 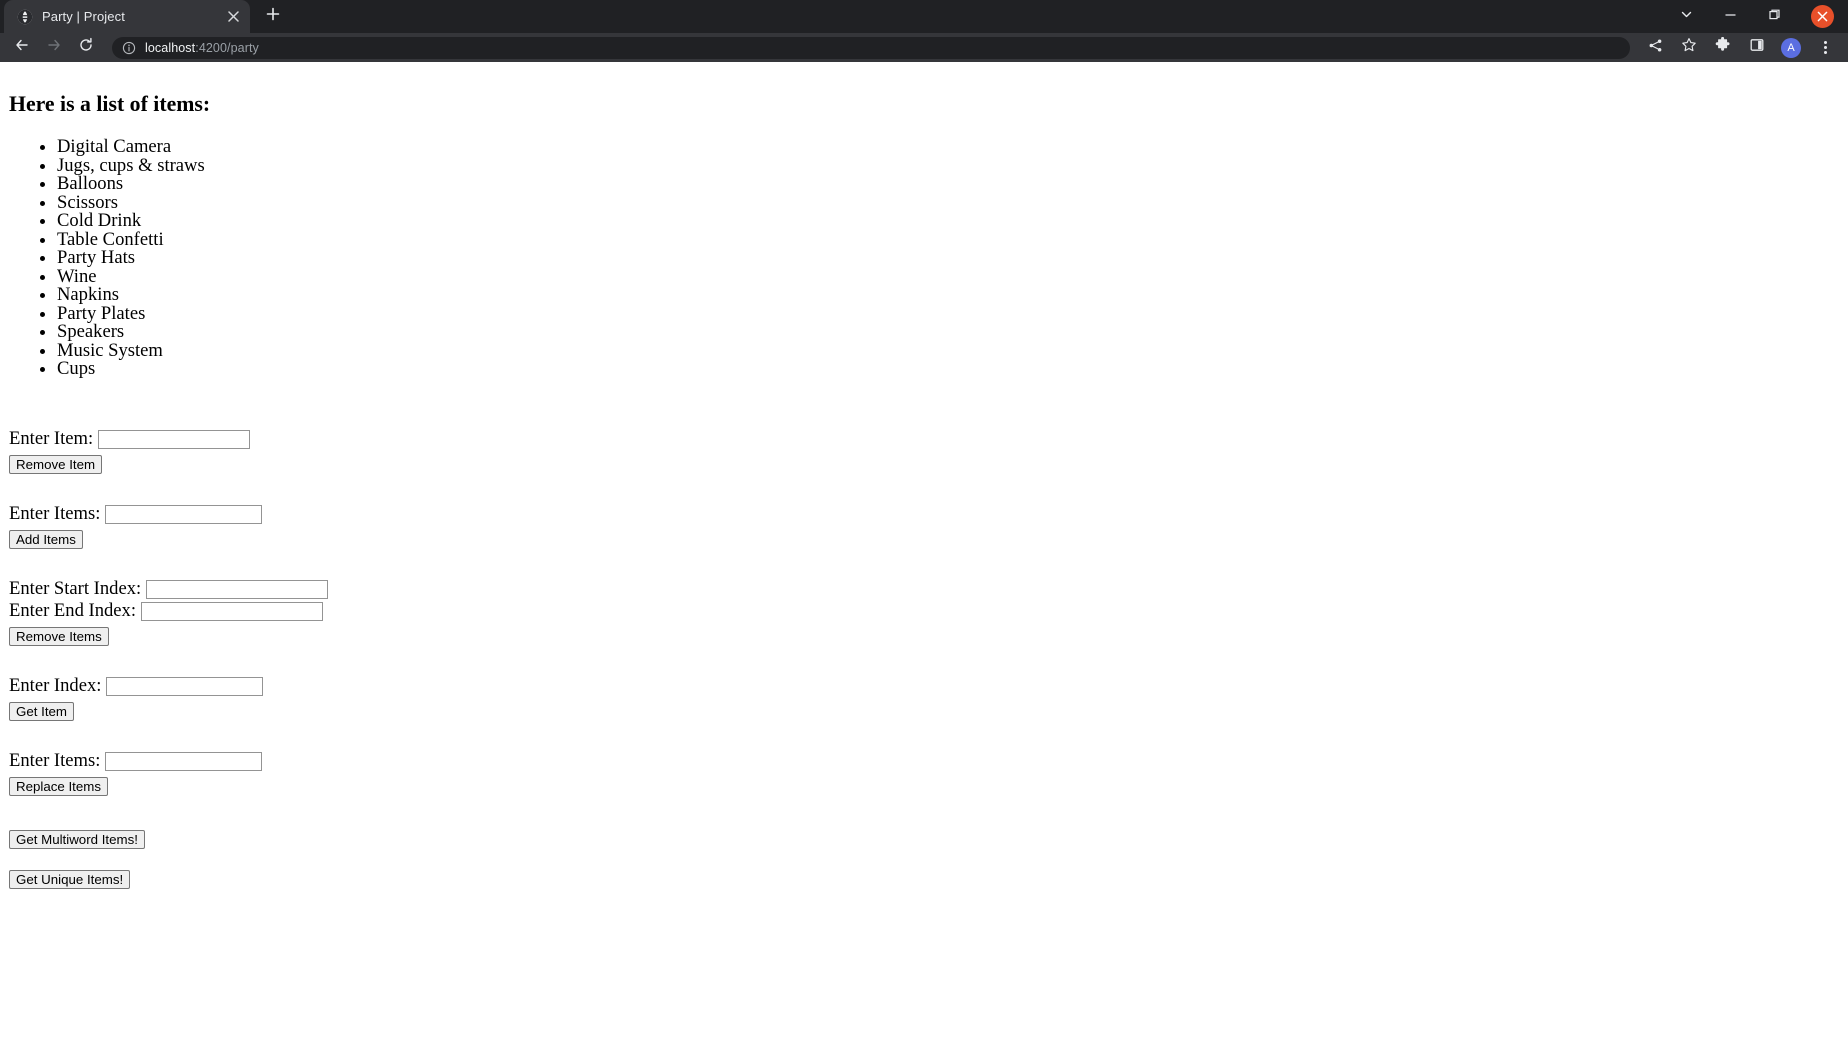 I want to click on replace-items-button-row: Replace Items, so click(x=924, y=786).